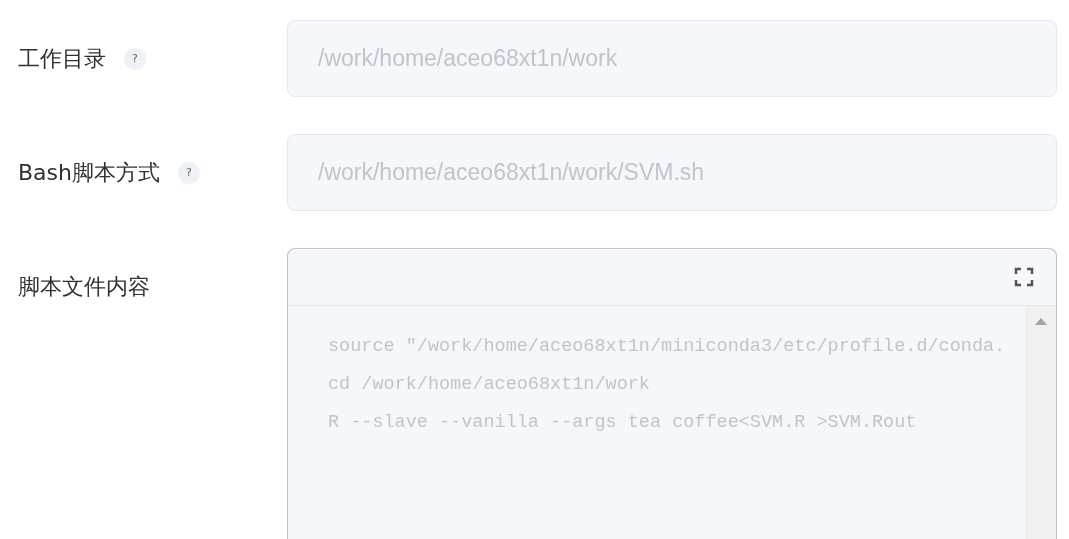  I want to click on field-label: 工作目录, so click(62, 58).